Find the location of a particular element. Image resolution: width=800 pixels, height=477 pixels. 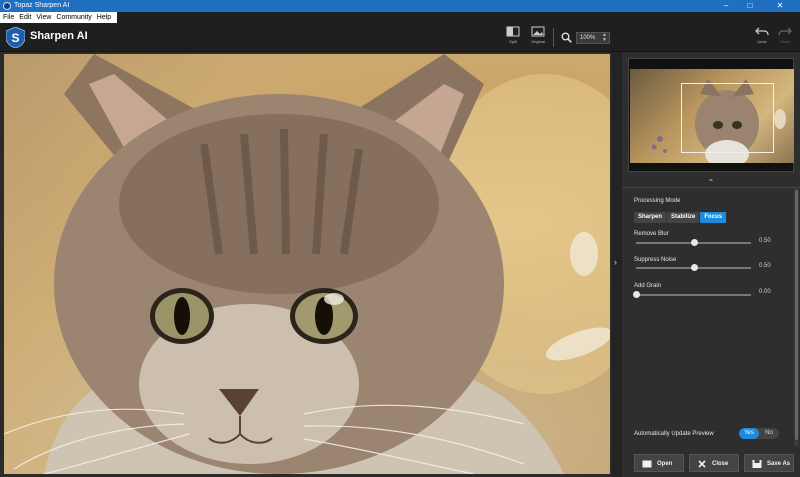

undo-button: Undo is located at coordinates (762, 38).